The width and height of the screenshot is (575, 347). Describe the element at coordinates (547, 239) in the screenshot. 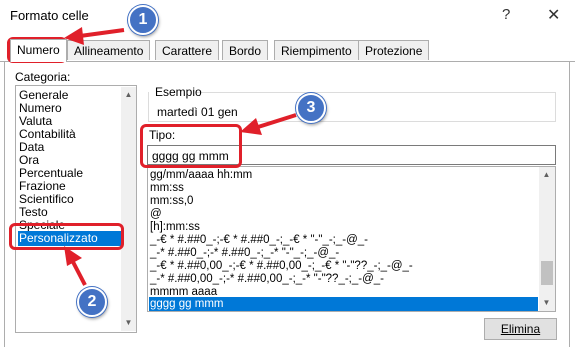

I see `format-list-scrollbar: ▲ ▼` at that location.